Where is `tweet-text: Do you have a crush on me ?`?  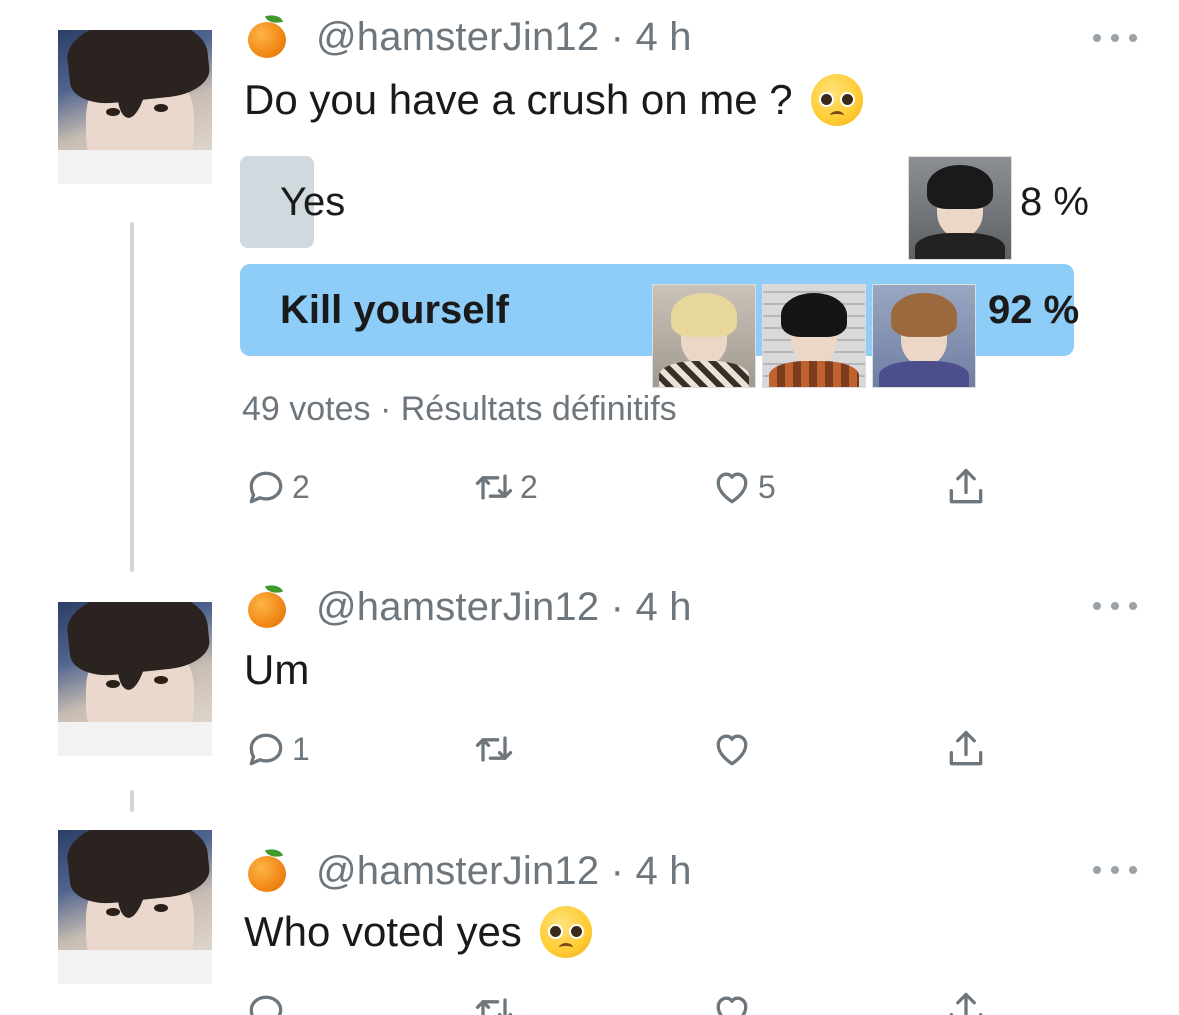
tweet-text: Do you have a crush on me ? is located at coordinates (553, 100).